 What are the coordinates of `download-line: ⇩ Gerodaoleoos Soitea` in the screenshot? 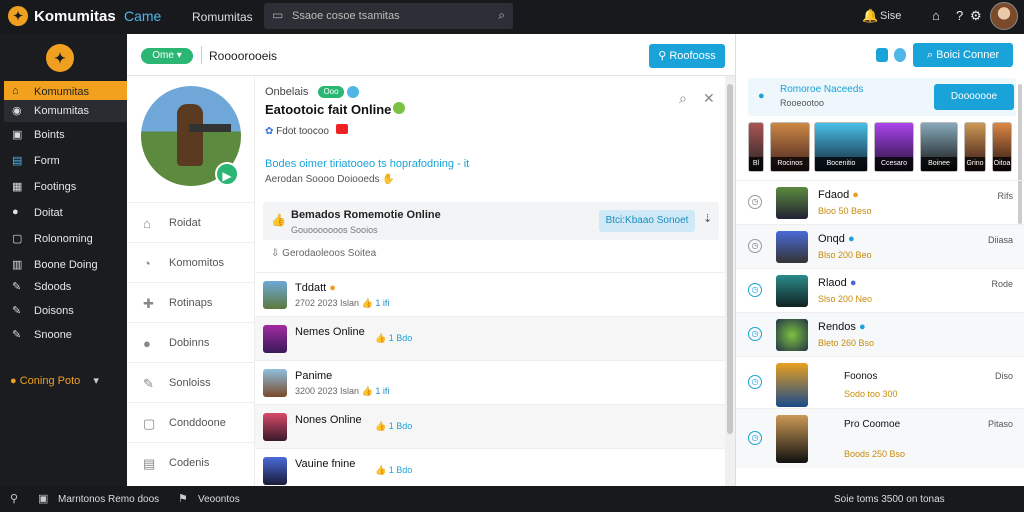 It's located at (323, 253).